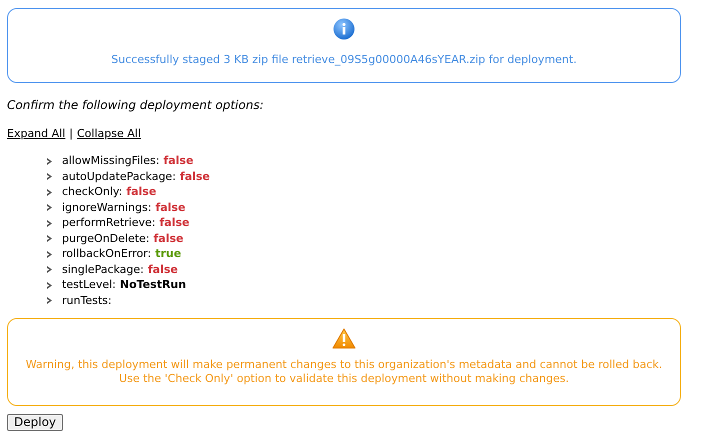  I want to click on option-name: runTests:, so click(87, 300).